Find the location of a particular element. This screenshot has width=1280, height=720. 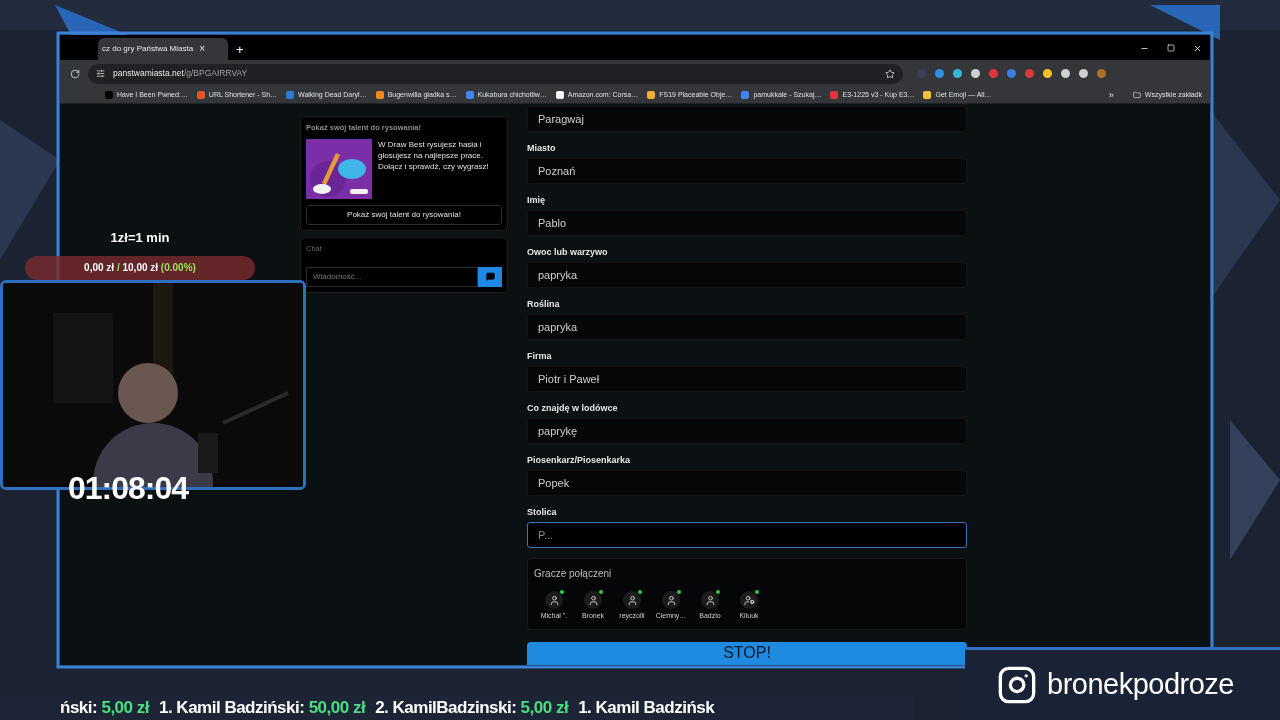

site-settings-icon is located at coordinates (100, 73).